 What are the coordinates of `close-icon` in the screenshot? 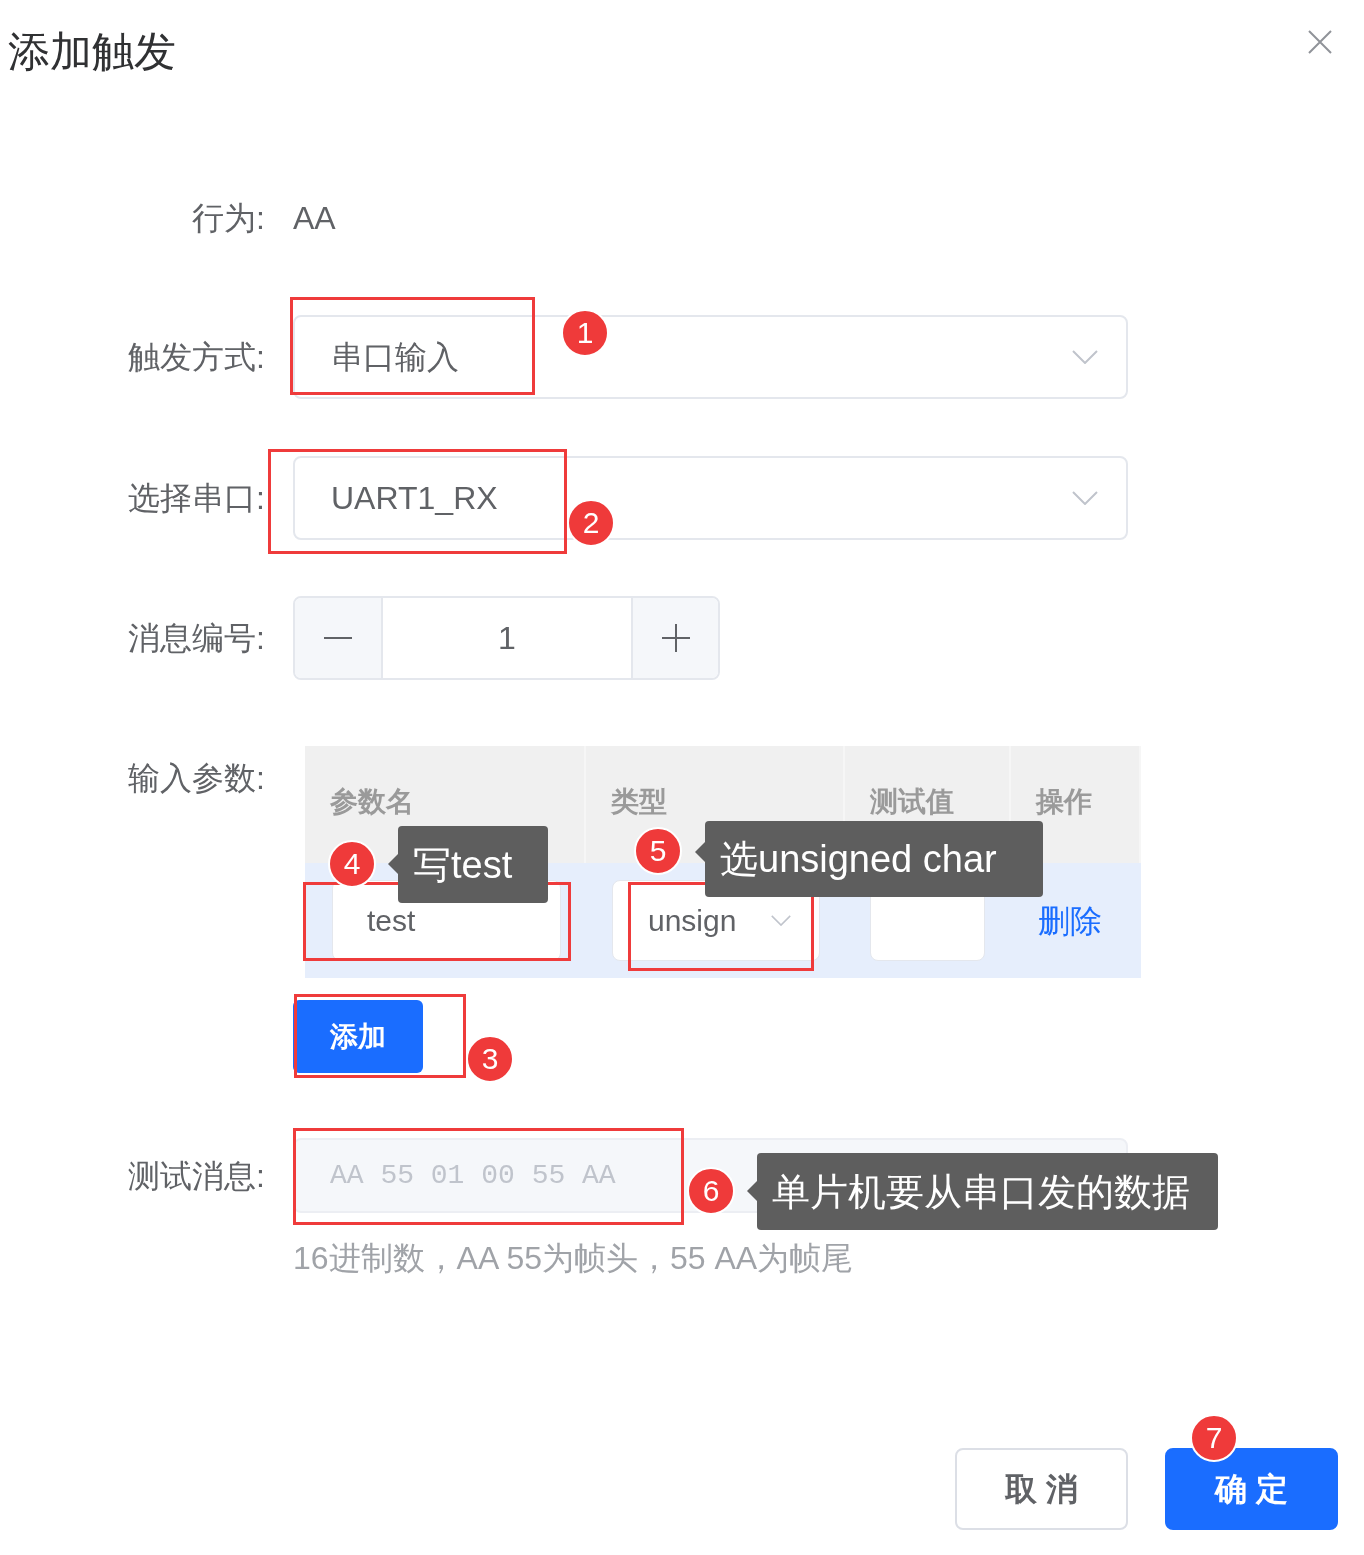 It's located at (1320, 42).